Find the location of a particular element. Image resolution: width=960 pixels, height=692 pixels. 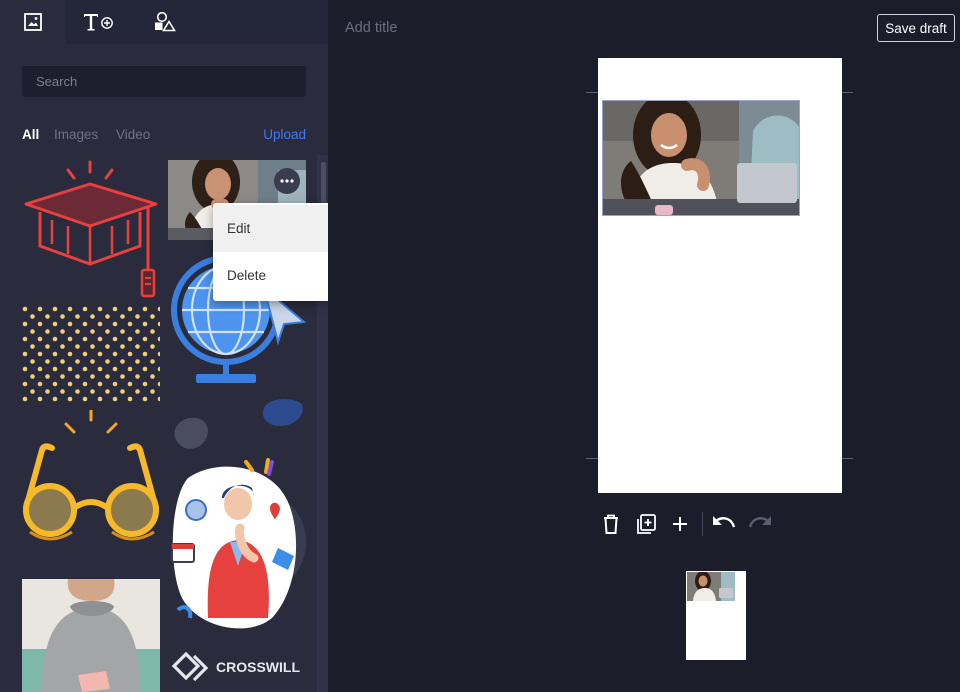

asset-glasses is located at coordinates (91, 479).